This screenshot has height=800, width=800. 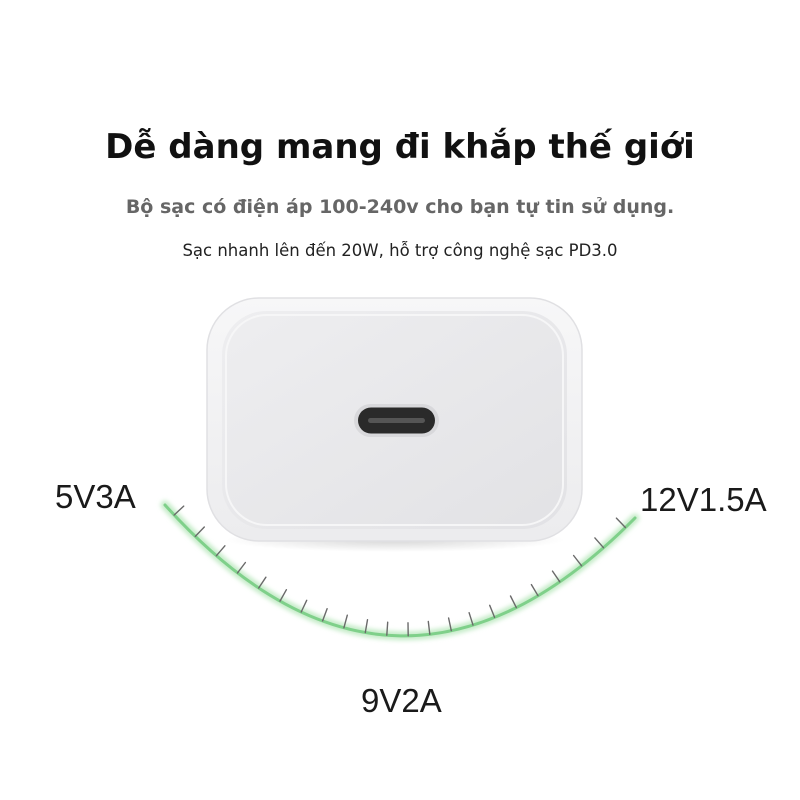 I want to click on charger-icon, so click(x=394, y=419).